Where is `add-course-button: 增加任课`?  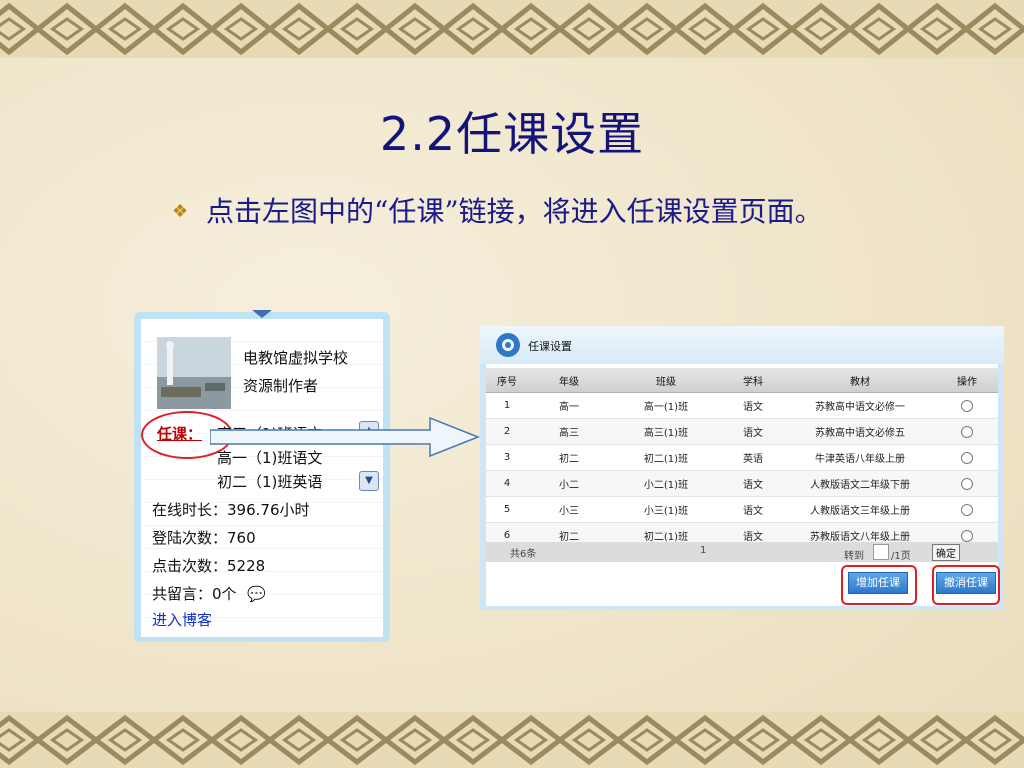
add-course-button: 增加任课 is located at coordinates (878, 583).